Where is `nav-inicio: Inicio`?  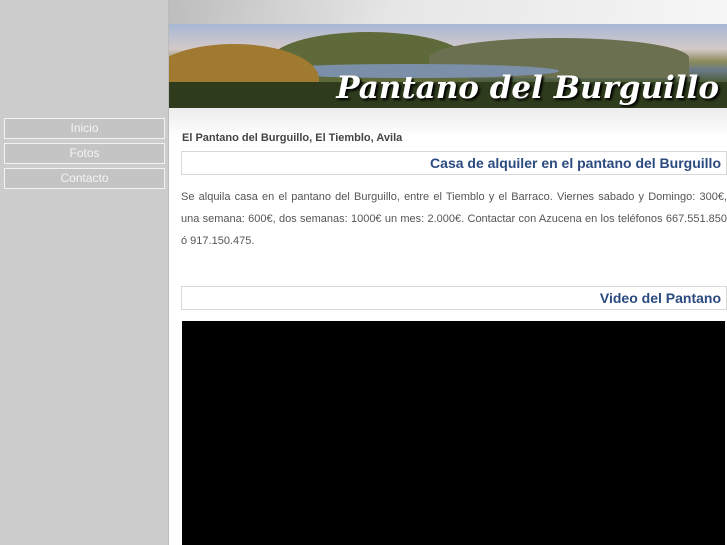
nav-inicio: Inicio is located at coordinates (84, 128).